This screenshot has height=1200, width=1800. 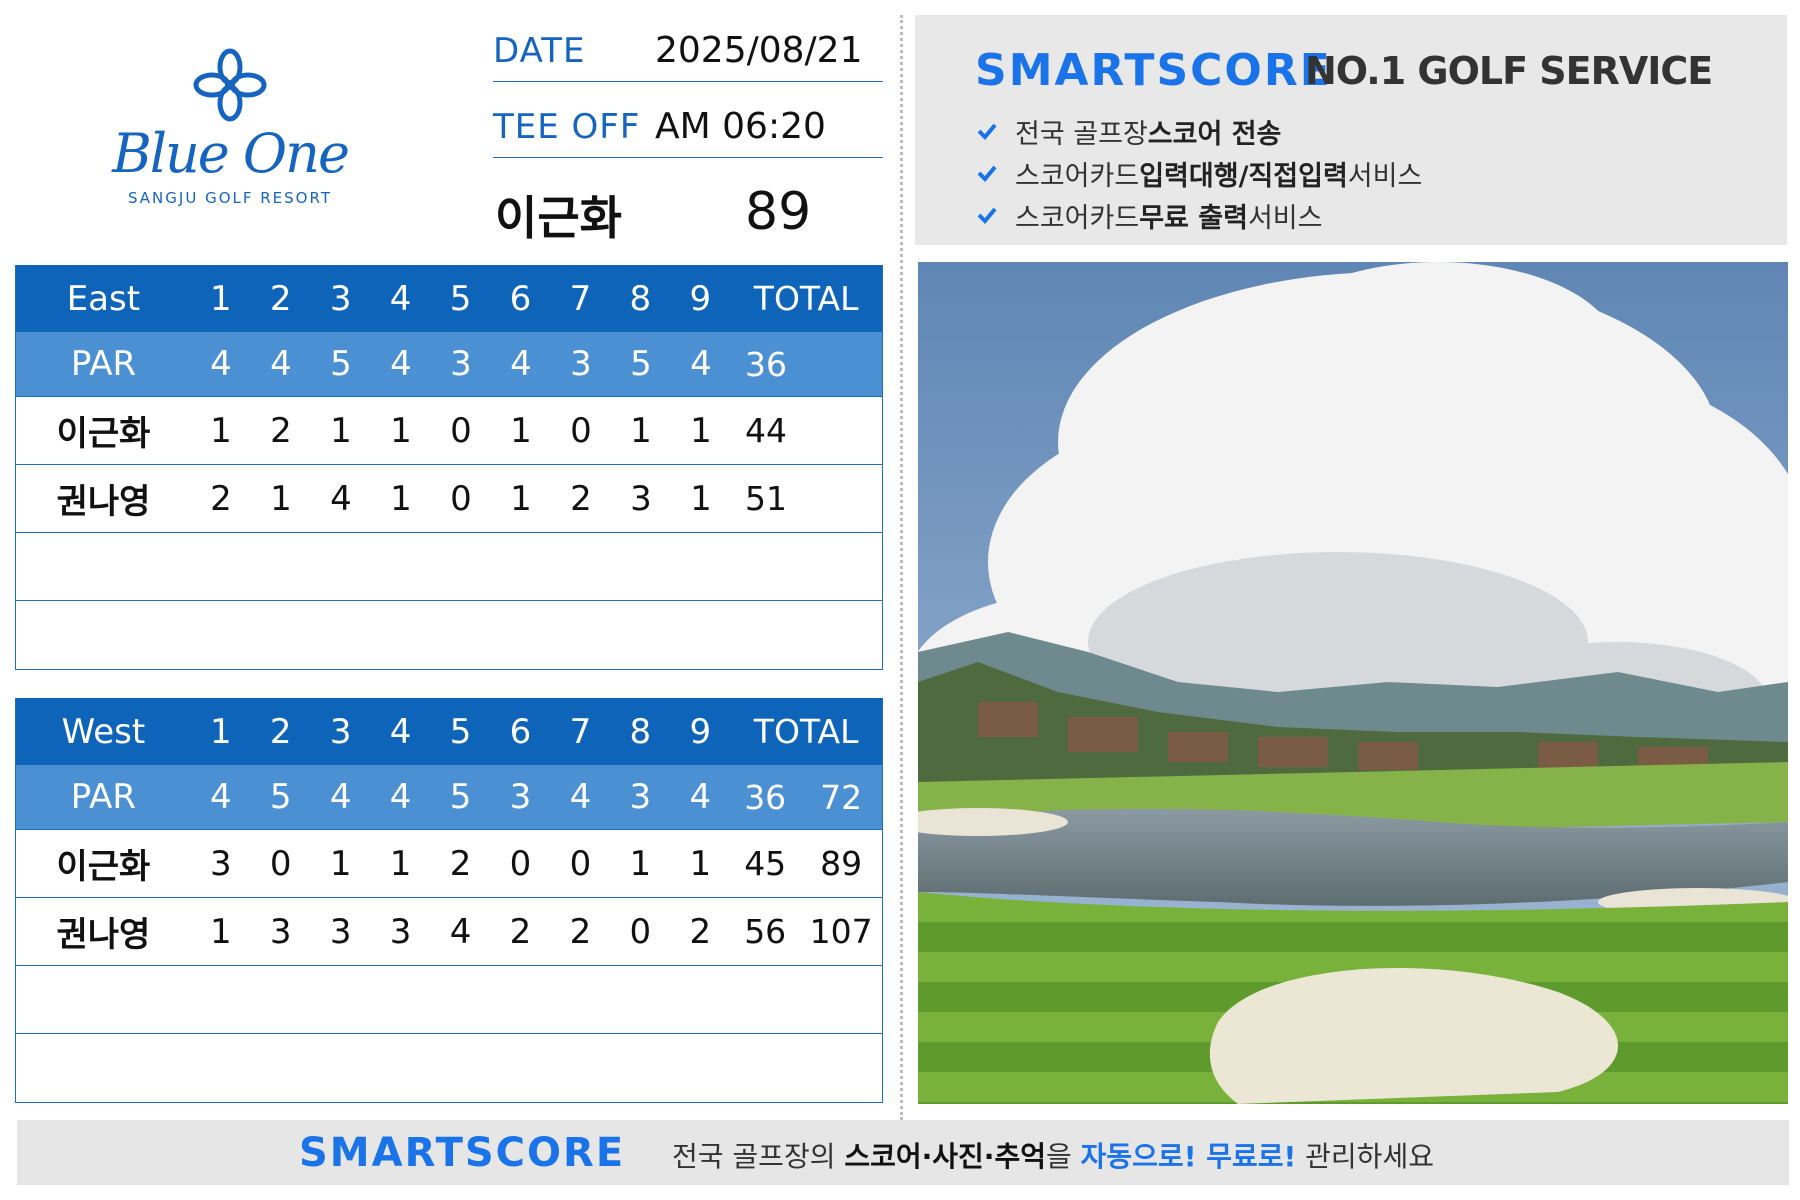 I want to click on table-row: 권나영 2 1 4 1 0 1 2 3 1 51, so click(x=449, y=499).